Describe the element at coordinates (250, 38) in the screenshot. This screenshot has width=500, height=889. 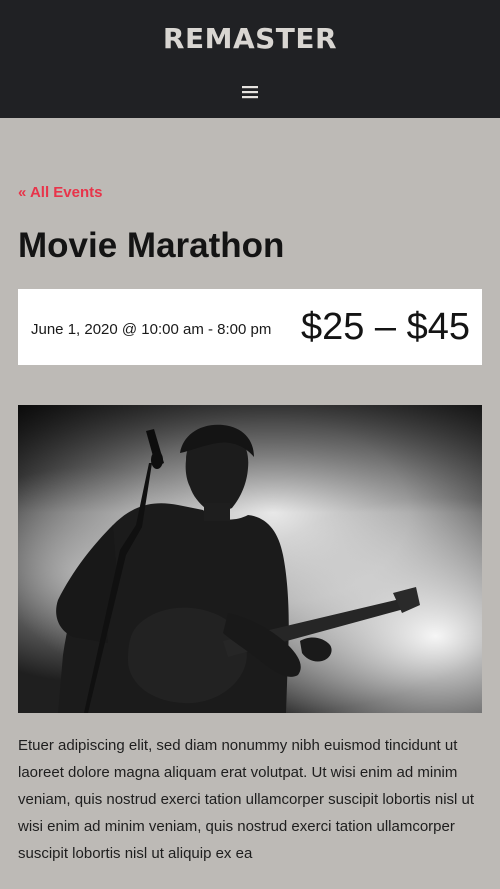
I see `site-title: REMASTER` at that location.